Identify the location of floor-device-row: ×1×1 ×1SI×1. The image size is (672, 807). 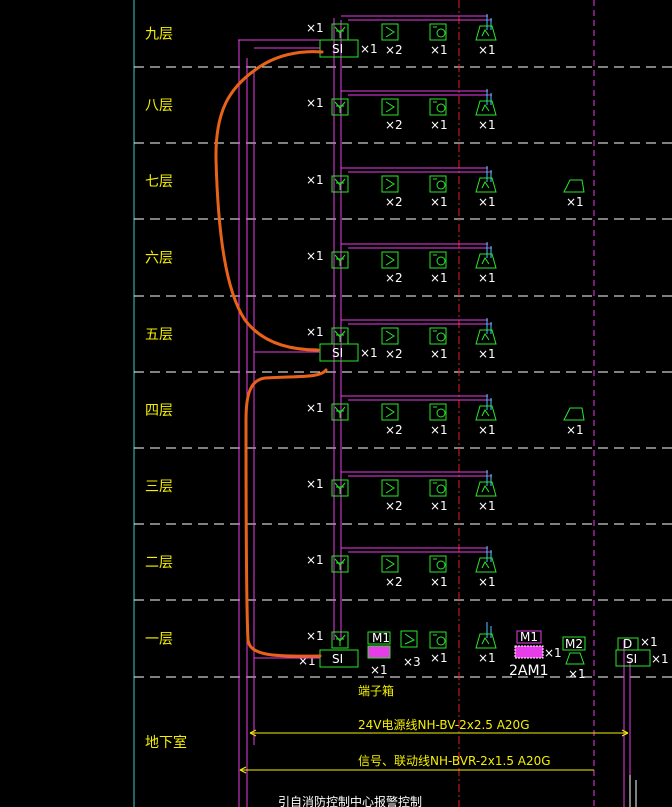
(375, 645).